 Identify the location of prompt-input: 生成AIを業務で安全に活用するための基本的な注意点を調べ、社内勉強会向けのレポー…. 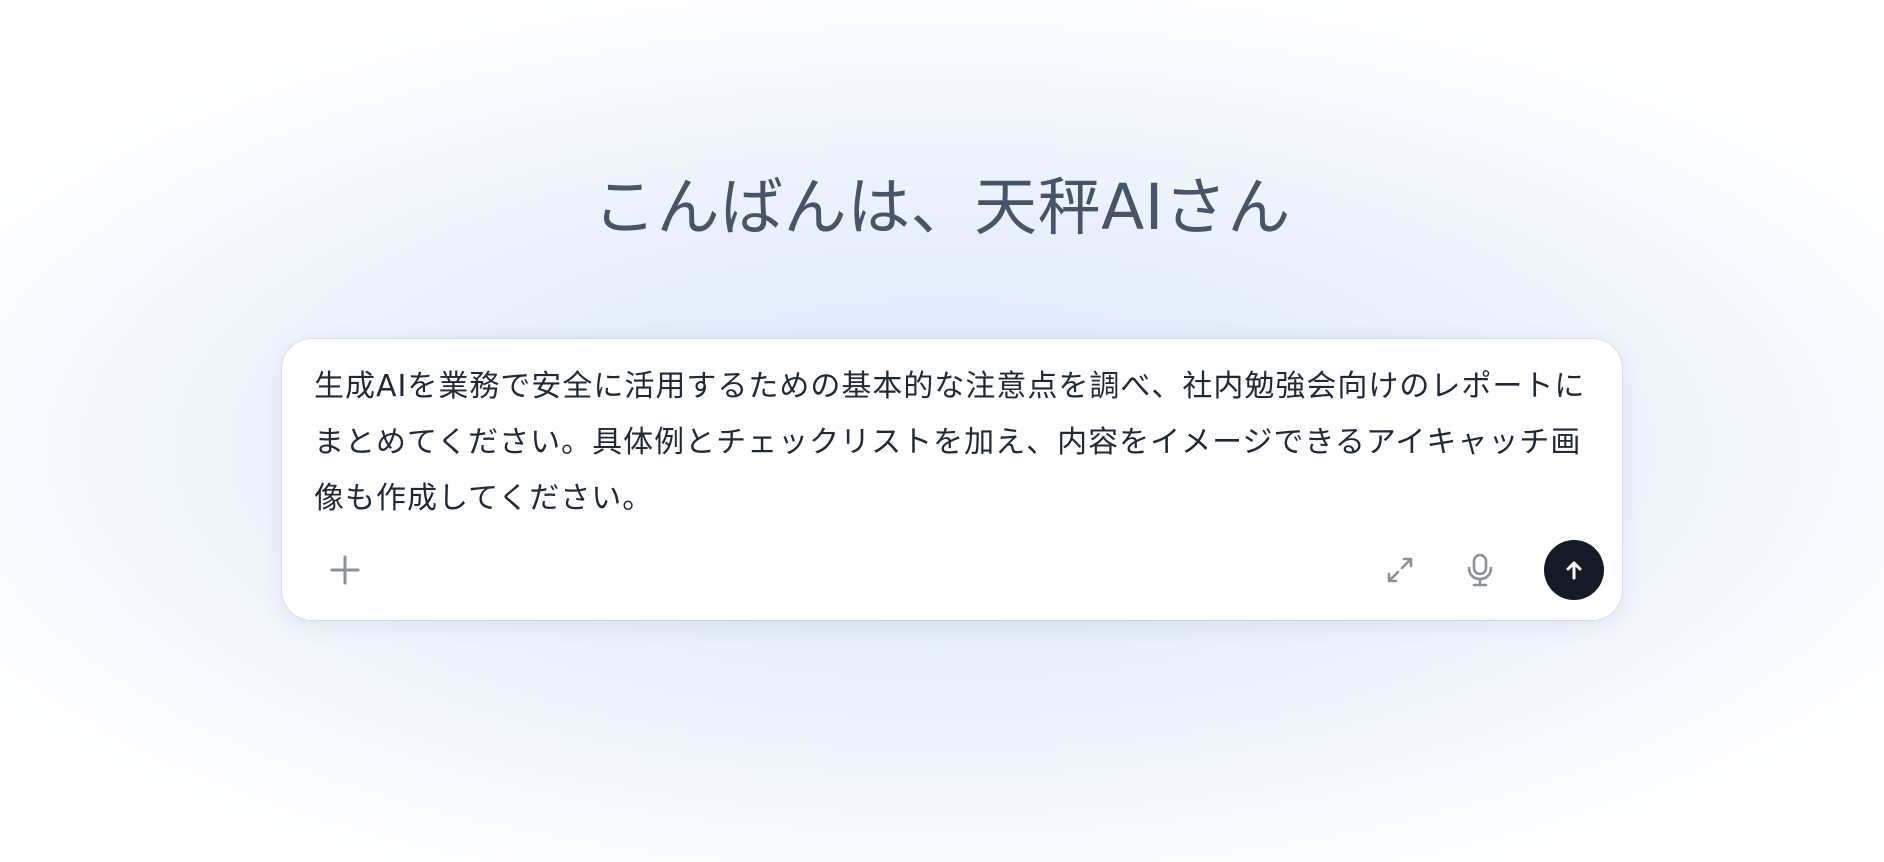
(958, 443).